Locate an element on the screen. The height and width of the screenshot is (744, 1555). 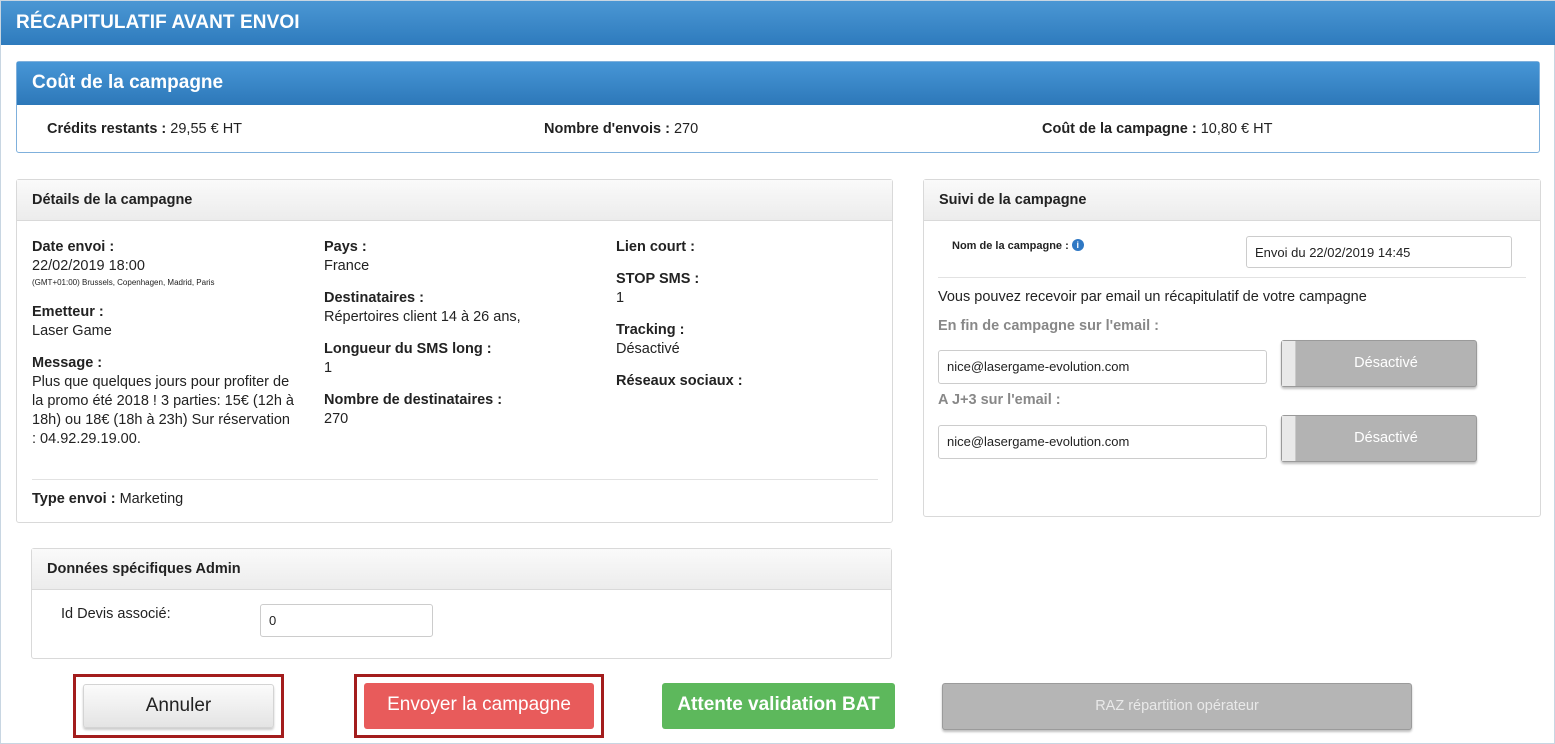
send-date-value: 22/02/2019 18:00 is located at coordinates (88, 266).